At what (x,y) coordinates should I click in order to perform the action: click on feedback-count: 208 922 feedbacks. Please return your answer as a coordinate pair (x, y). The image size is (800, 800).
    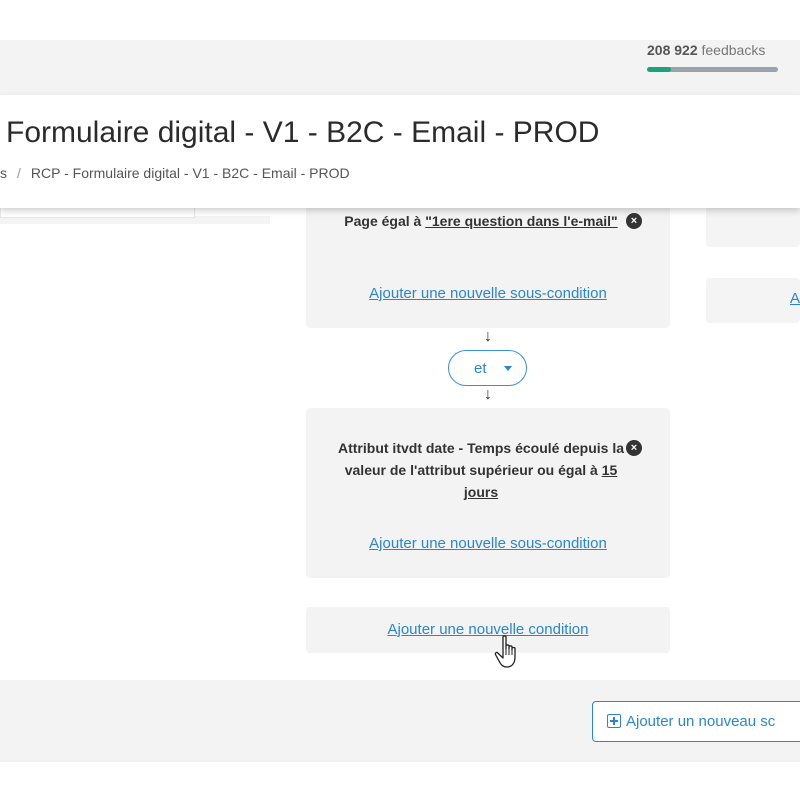
    Looking at the image, I should click on (706, 50).